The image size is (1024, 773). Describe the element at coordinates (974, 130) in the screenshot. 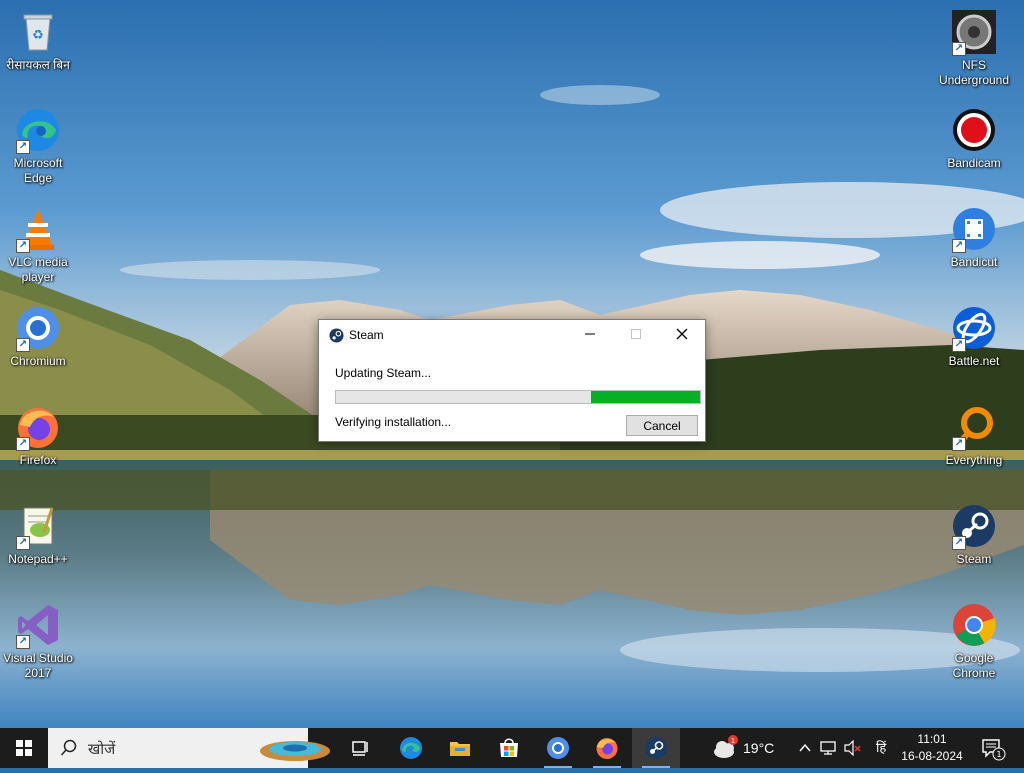

I see `bandicam-icon` at that location.